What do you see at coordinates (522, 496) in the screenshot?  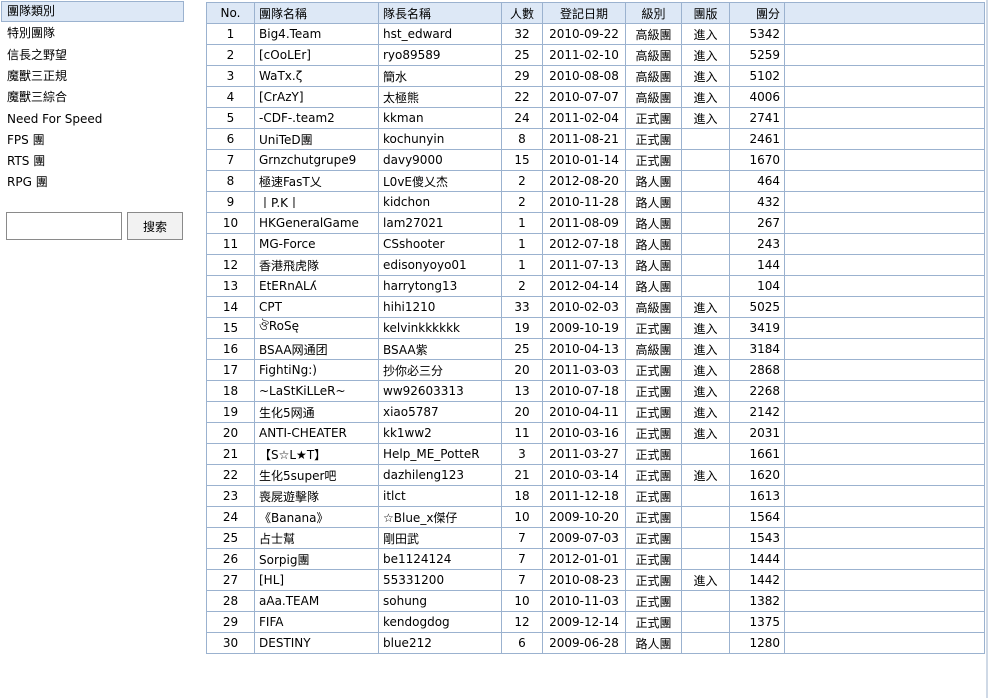 I see `cell-members: 18` at bounding box center [522, 496].